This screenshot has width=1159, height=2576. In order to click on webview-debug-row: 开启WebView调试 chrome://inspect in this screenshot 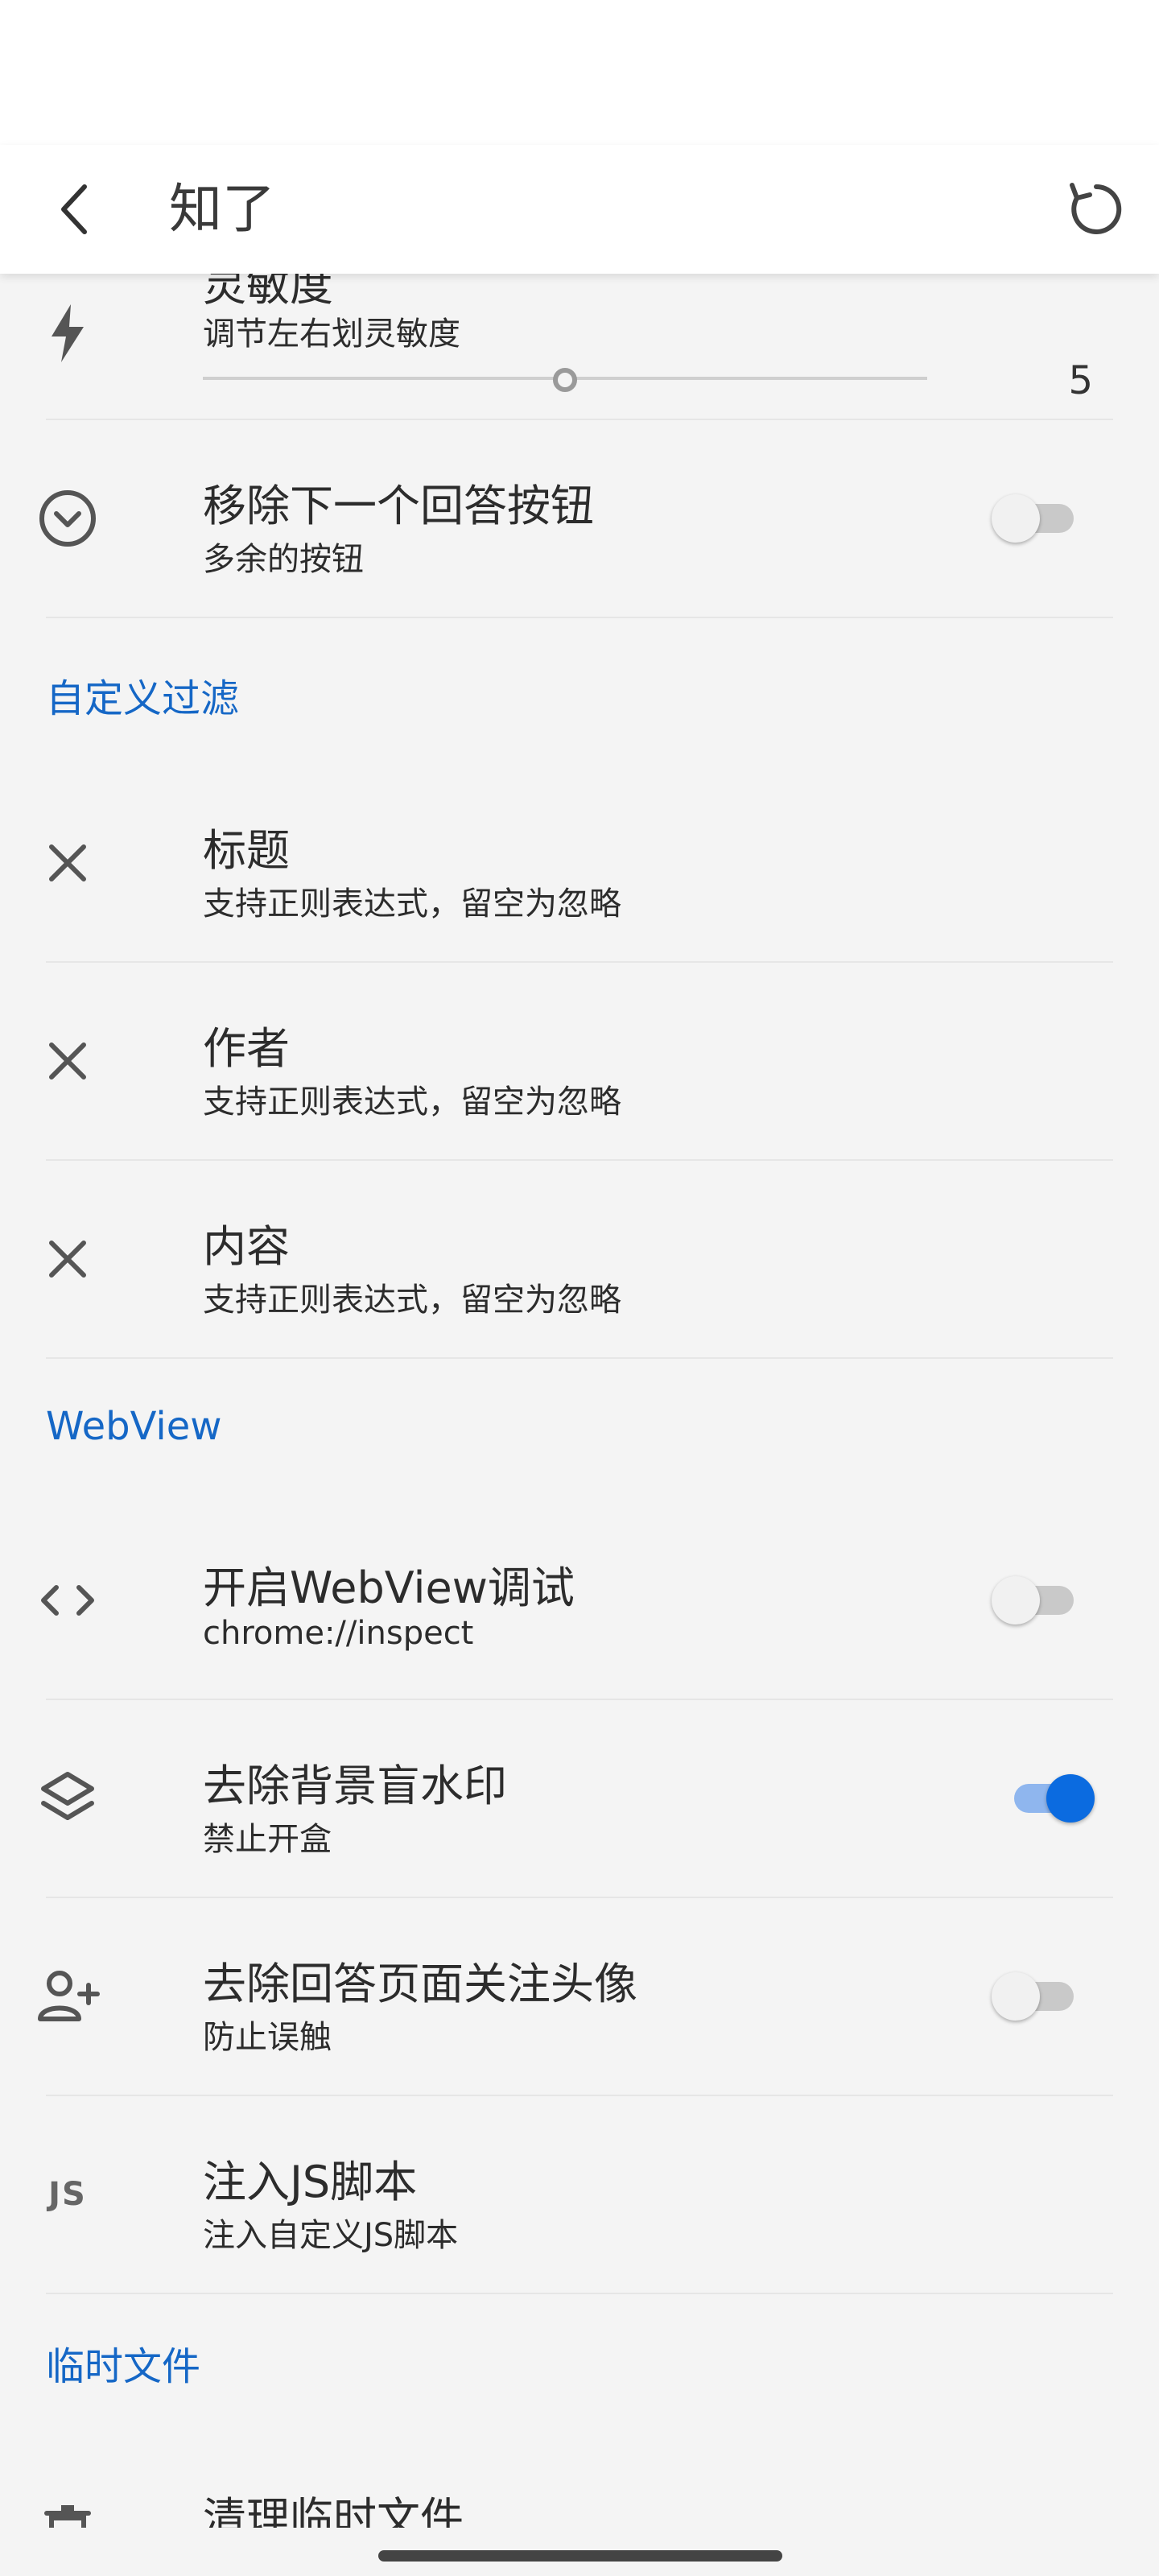, I will do `click(579, 1600)`.